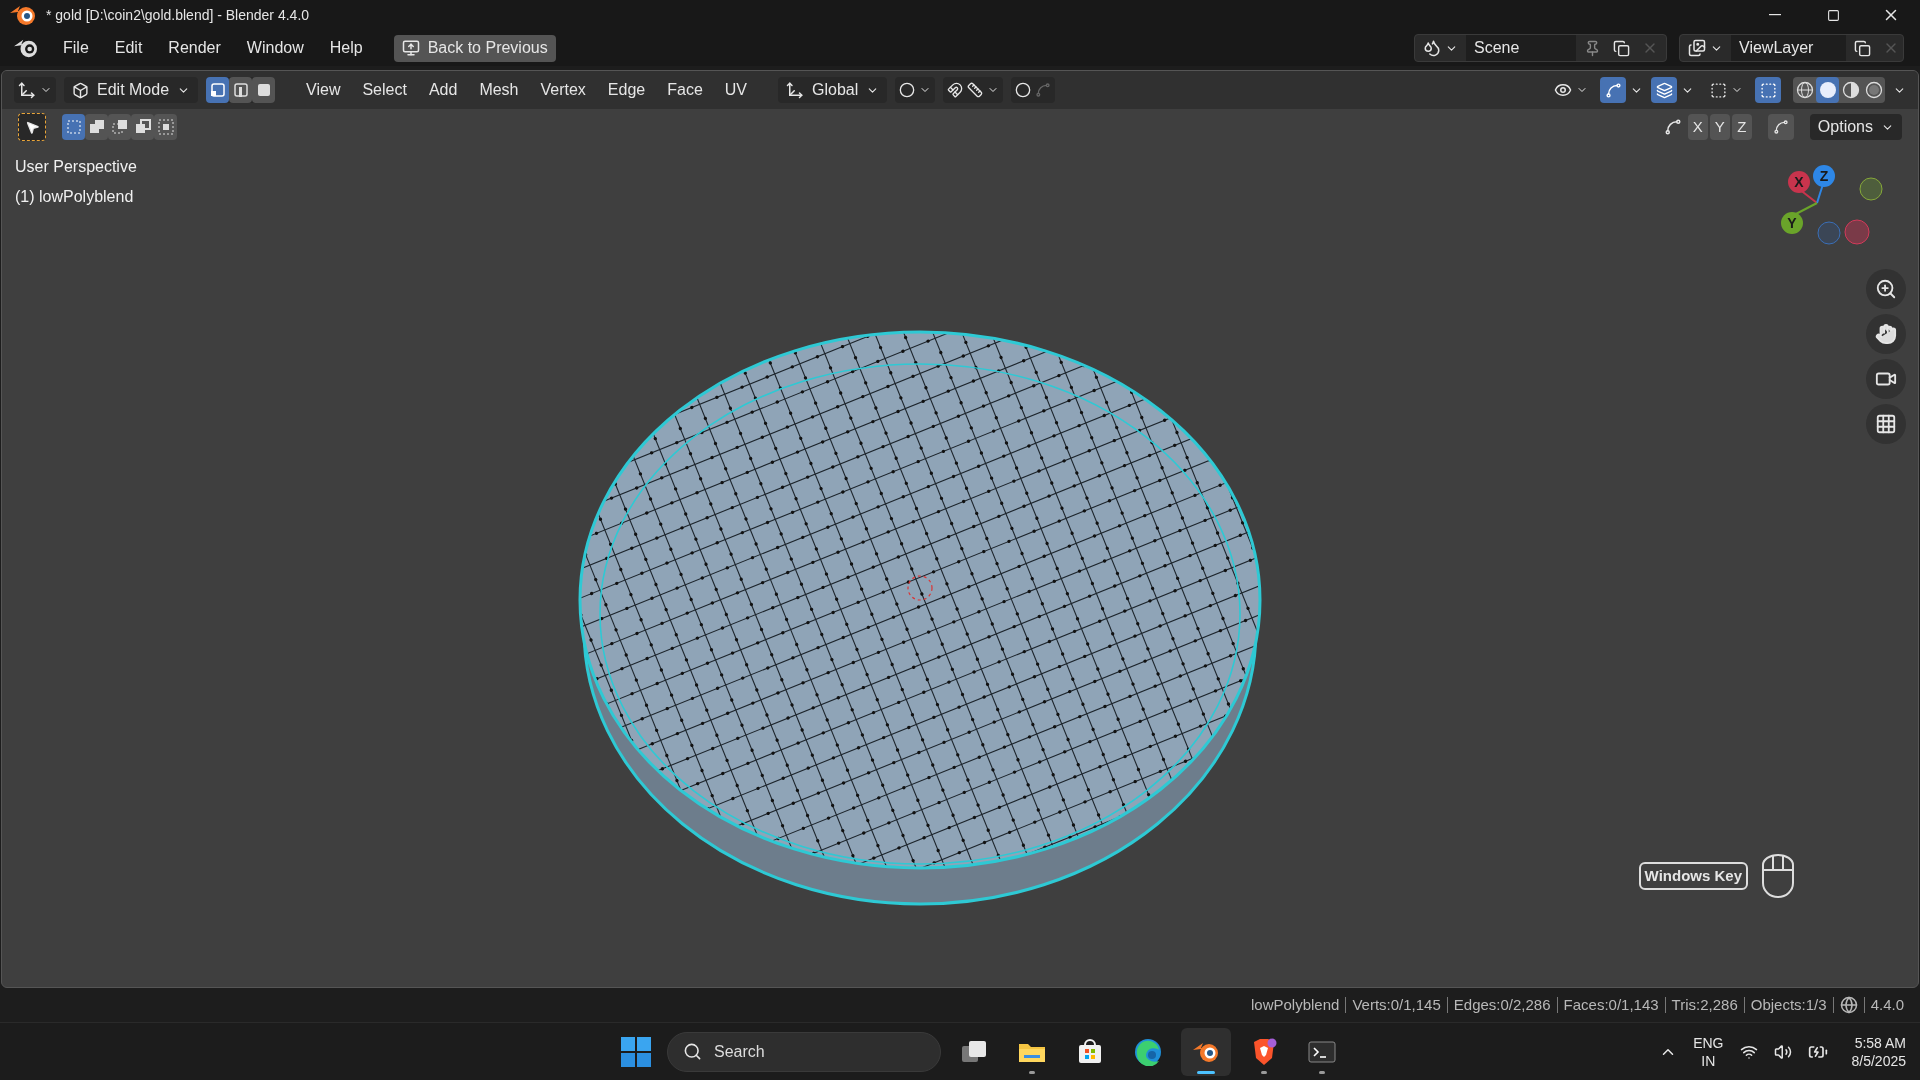 The width and height of the screenshot is (1920, 1080). Describe the element at coordinates (1033, 90) in the screenshot. I see `proportional-edit-button` at that location.